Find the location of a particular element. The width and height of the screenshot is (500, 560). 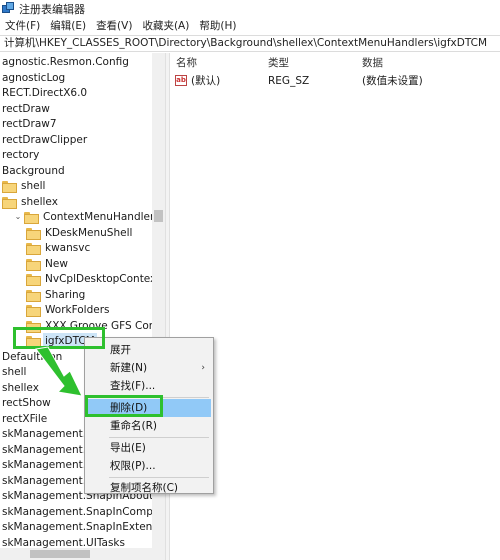

annotation-box-igfxdtcm is located at coordinates (59, 338).